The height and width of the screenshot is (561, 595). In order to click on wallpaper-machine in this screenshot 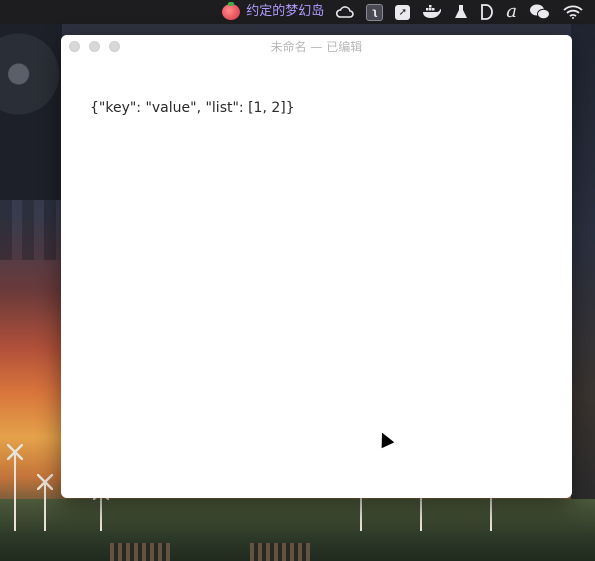, I will do `click(31, 110)`.